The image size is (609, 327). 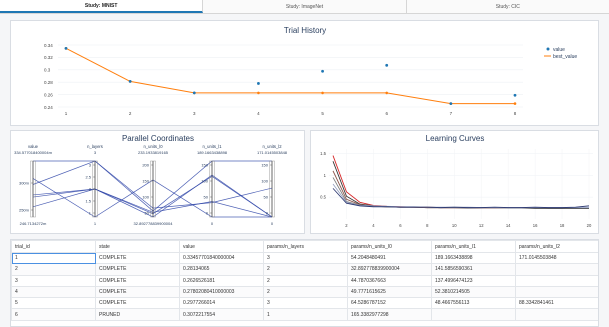 What do you see at coordinates (389, 269) in the screenshot?
I see `table-cell: 32.892778839900004` at bounding box center [389, 269].